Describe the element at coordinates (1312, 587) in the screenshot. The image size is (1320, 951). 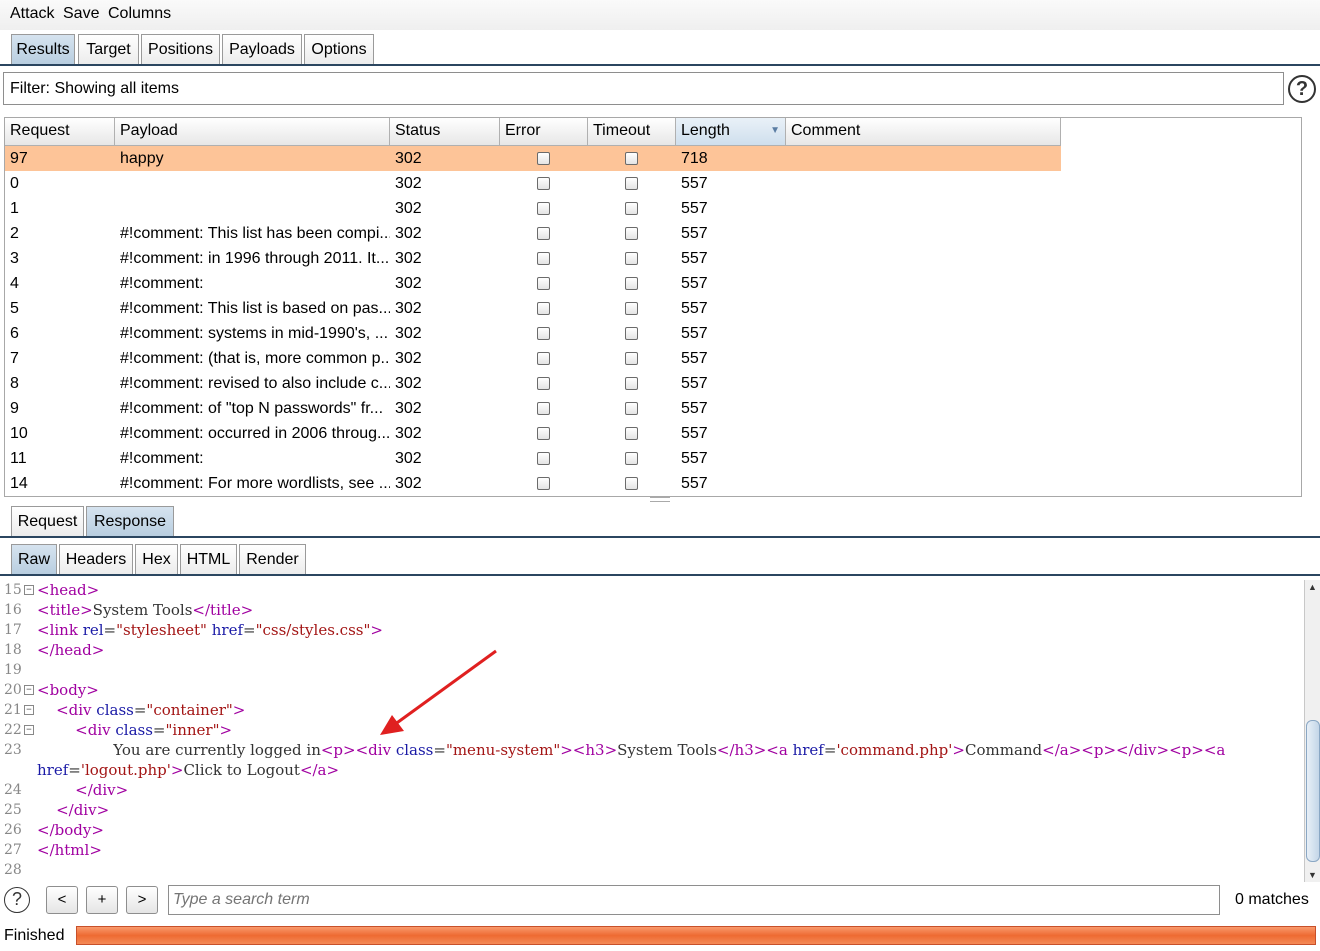
I see `scroll-up-icon: ▲` at that location.